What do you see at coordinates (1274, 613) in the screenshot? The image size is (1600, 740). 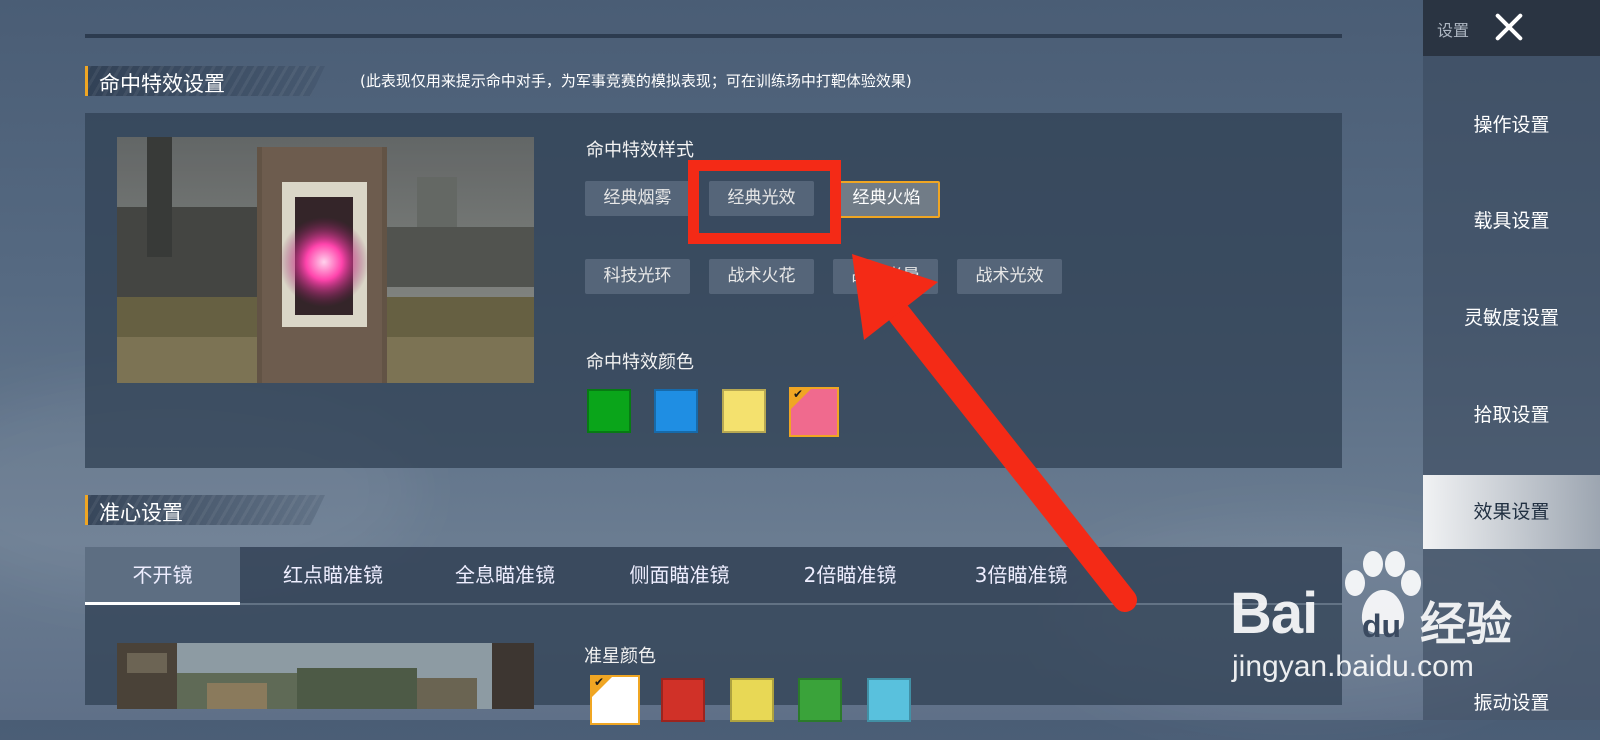 I see `watermark-brand: Bai` at bounding box center [1274, 613].